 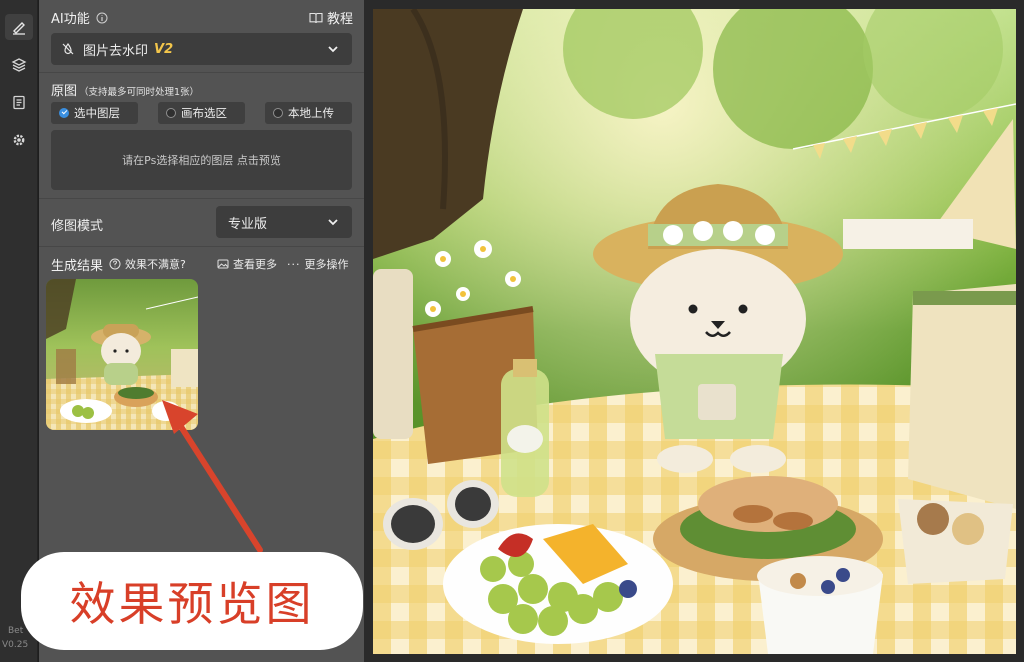 I want to click on gallery-icon, so click(x=223, y=264).